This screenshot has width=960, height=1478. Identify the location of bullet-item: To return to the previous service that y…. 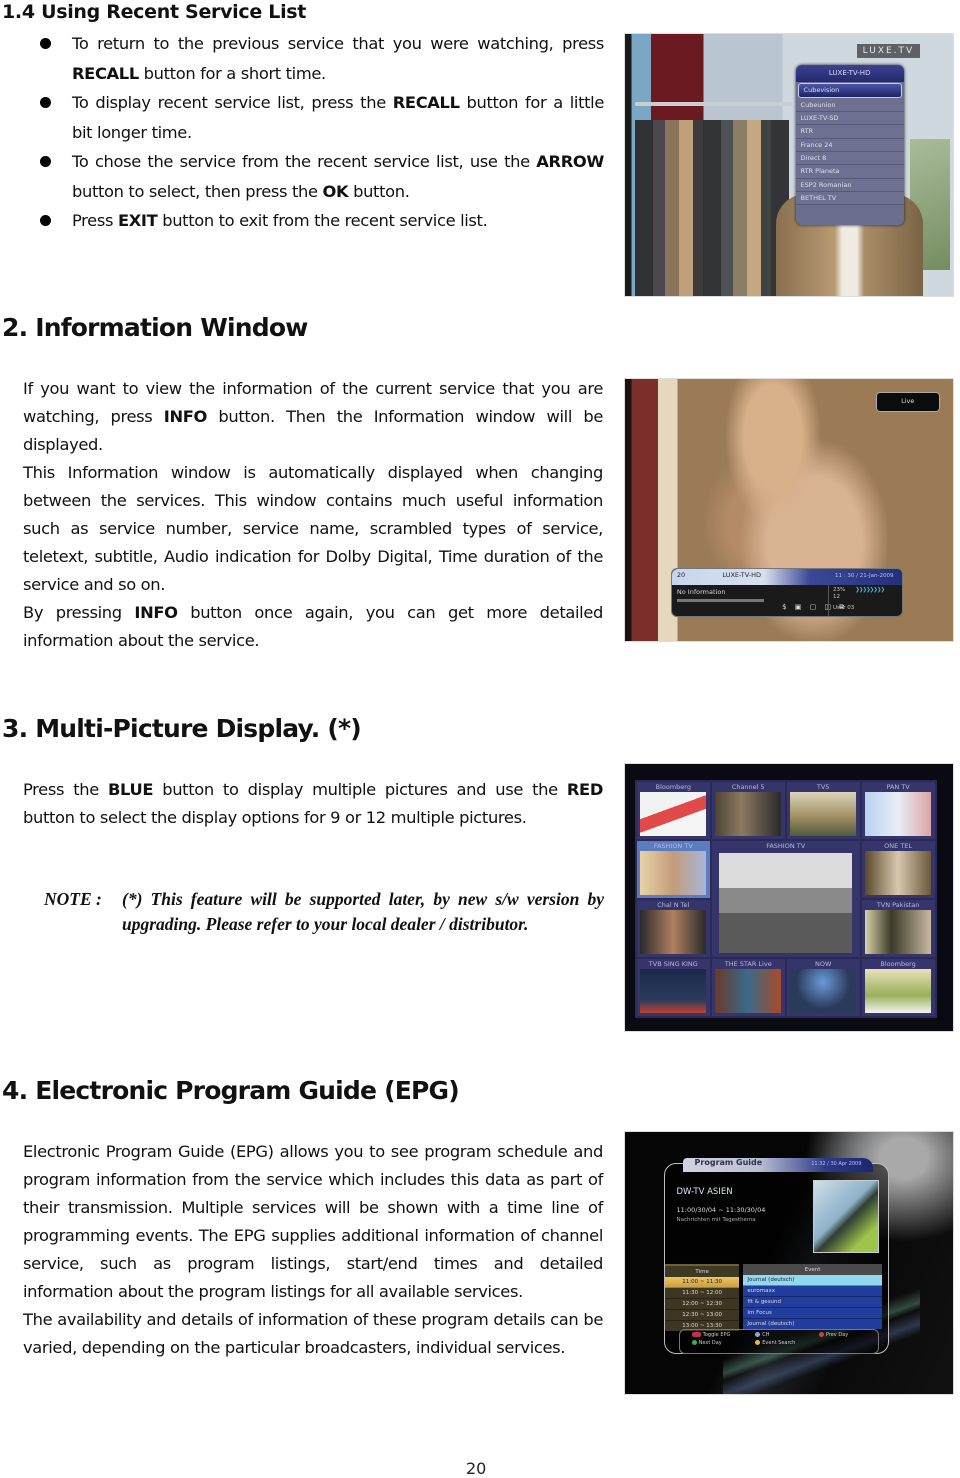
(322, 58).